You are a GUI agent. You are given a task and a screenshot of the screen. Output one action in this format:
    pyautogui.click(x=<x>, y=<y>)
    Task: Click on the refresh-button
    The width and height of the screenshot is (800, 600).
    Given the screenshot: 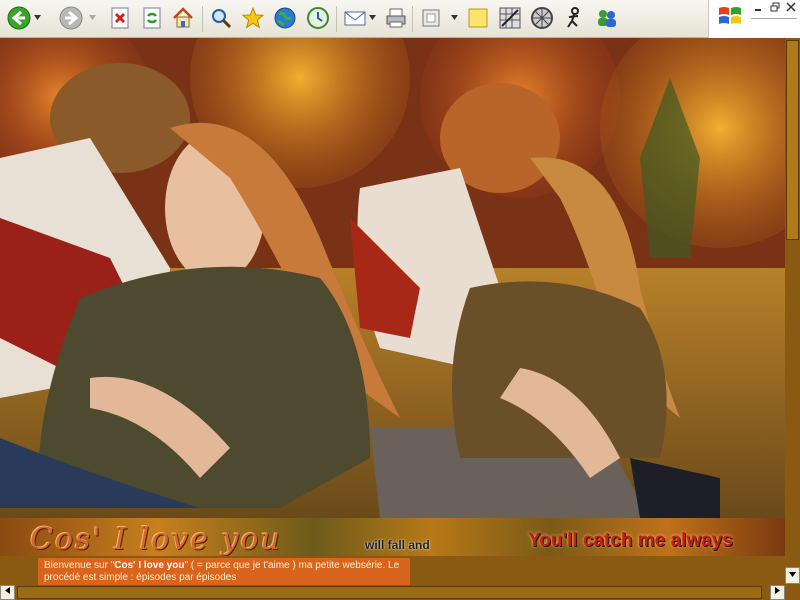 What is the action you would take?
    pyautogui.click(x=152, y=18)
    